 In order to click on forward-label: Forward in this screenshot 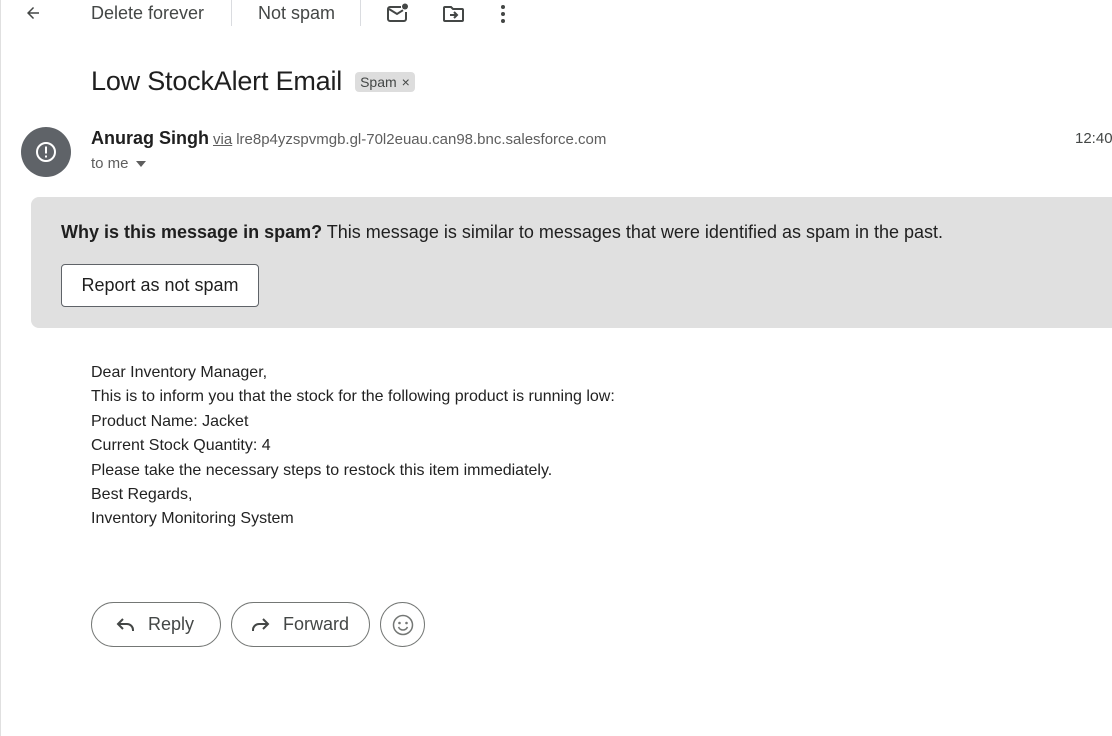, I will do `click(316, 624)`.